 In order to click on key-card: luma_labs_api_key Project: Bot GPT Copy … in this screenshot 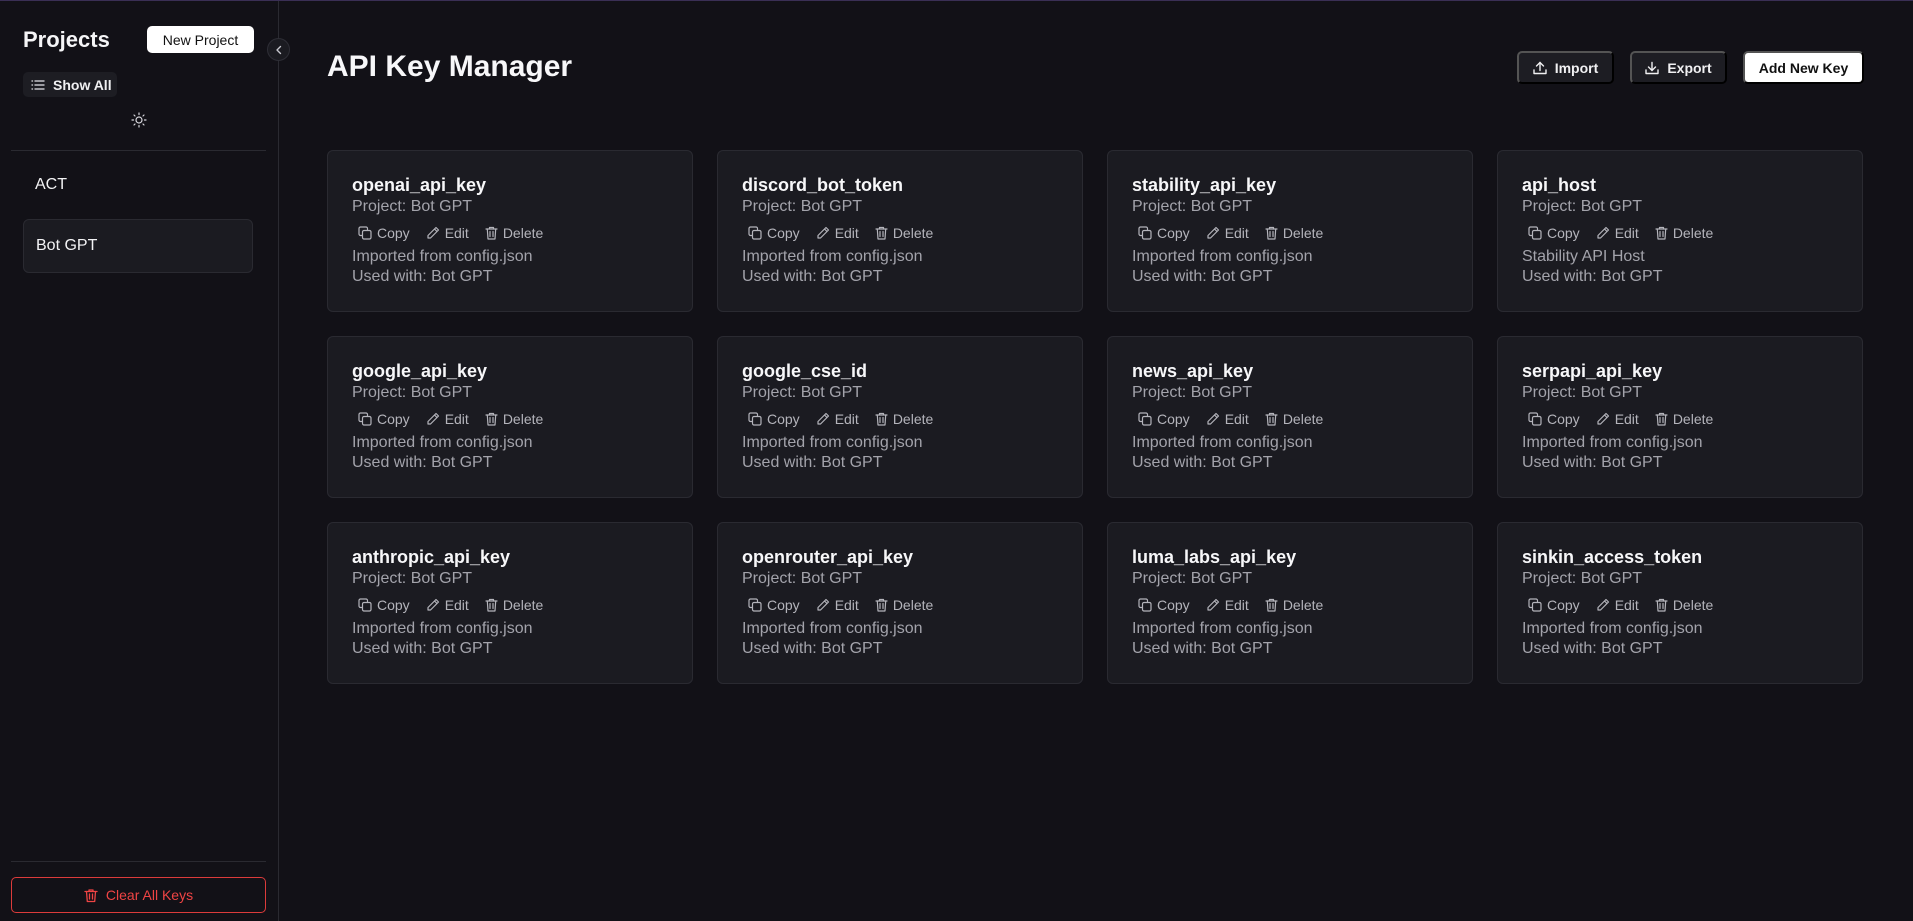, I will do `click(1290, 603)`.